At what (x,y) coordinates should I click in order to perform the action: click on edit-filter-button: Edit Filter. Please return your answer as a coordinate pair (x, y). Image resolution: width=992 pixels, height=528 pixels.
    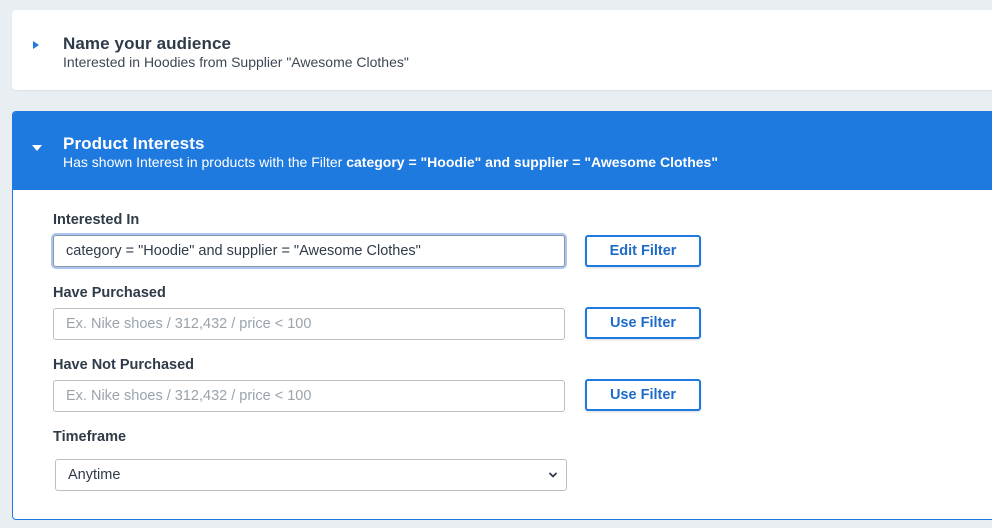
    Looking at the image, I should click on (643, 251).